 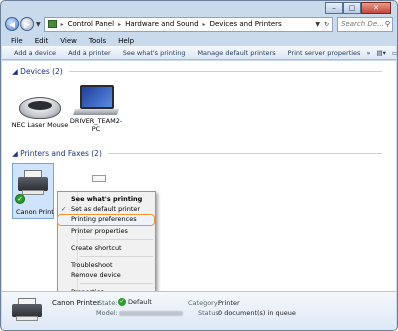 What do you see at coordinates (97, 41) in the screenshot?
I see `menu-tools: Tools` at bounding box center [97, 41].